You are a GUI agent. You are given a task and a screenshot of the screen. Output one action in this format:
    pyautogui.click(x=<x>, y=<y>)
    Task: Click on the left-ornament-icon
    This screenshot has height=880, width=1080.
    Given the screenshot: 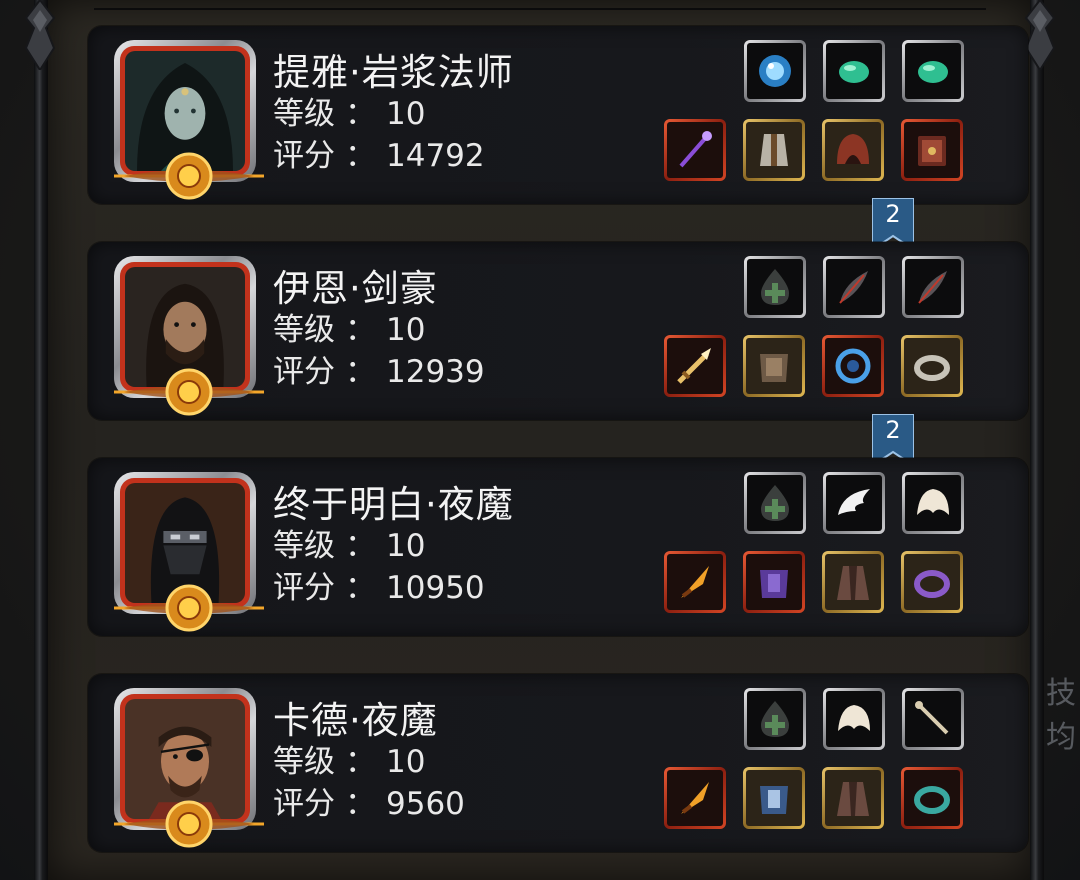 What is the action you would take?
    pyautogui.click(x=40, y=35)
    